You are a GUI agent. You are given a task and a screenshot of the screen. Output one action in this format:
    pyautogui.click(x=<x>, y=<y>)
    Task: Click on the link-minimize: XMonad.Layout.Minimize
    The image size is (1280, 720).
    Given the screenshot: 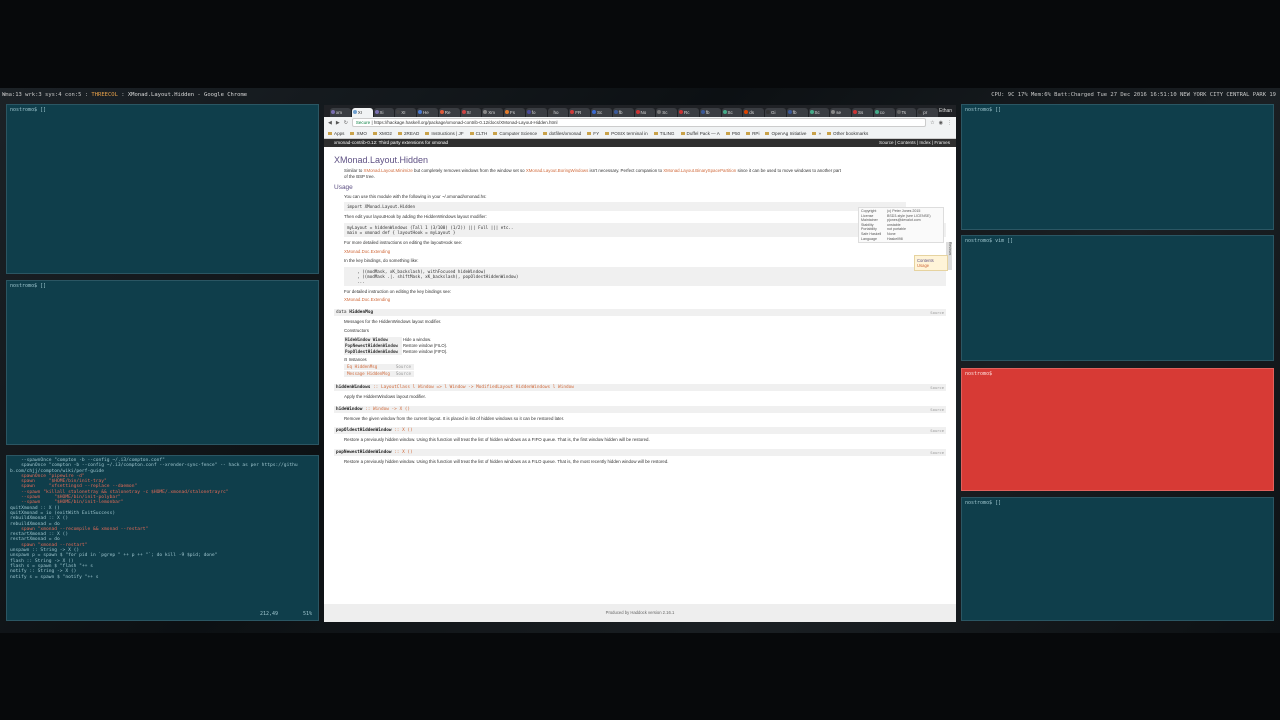 What is the action you would take?
    pyautogui.click(x=388, y=170)
    